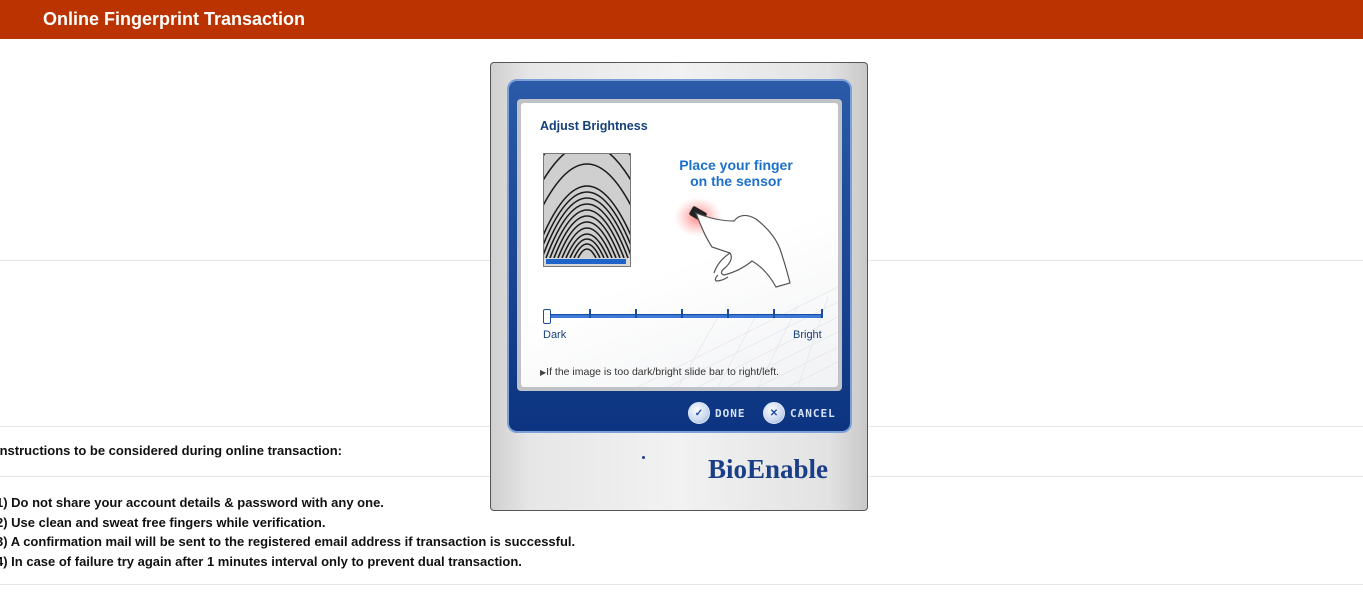  What do you see at coordinates (813, 413) in the screenshot?
I see `cancel-label: CANCEL` at bounding box center [813, 413].